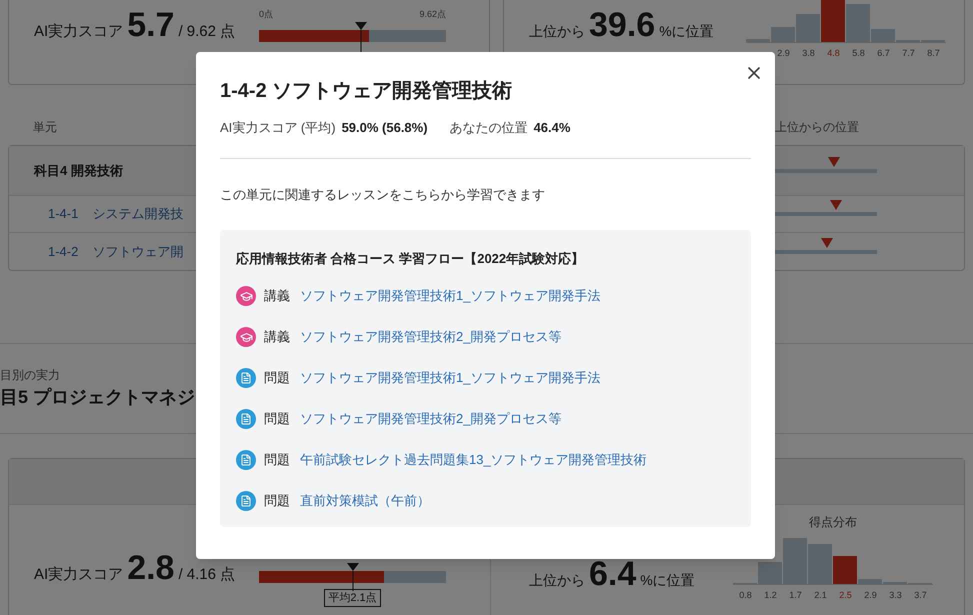 The image size is (973, 615). Describe the element at coordinates (432, 14) in the screenshot. I see `bar-max-label: 9.62点` at that location.